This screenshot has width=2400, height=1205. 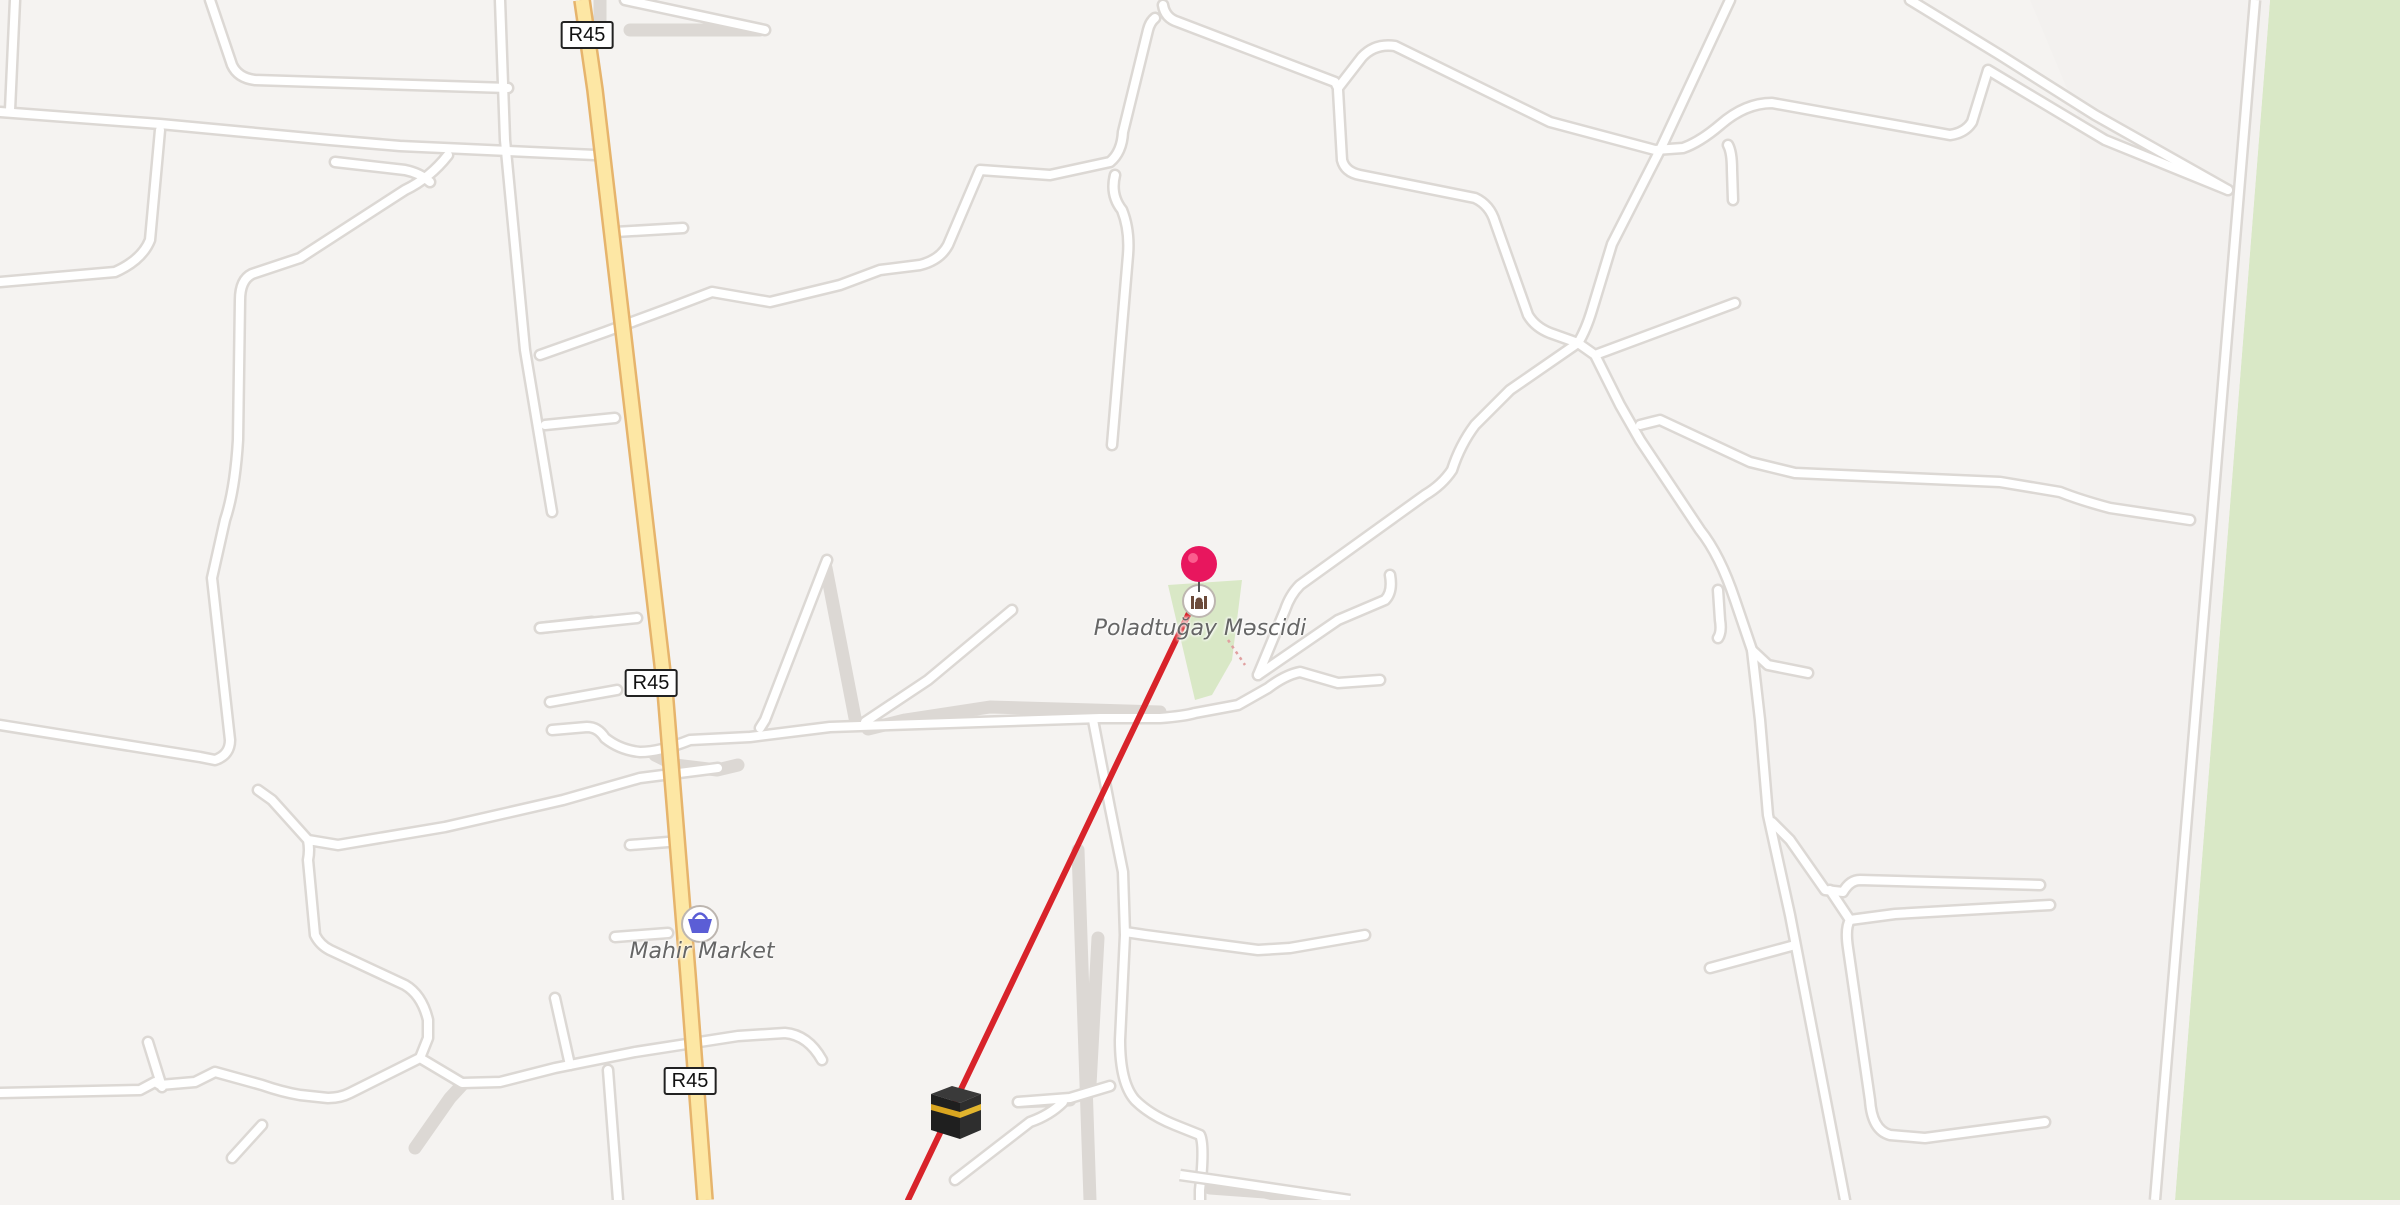 I want to click on kaaba-icon, so click(x=956, y=1112).